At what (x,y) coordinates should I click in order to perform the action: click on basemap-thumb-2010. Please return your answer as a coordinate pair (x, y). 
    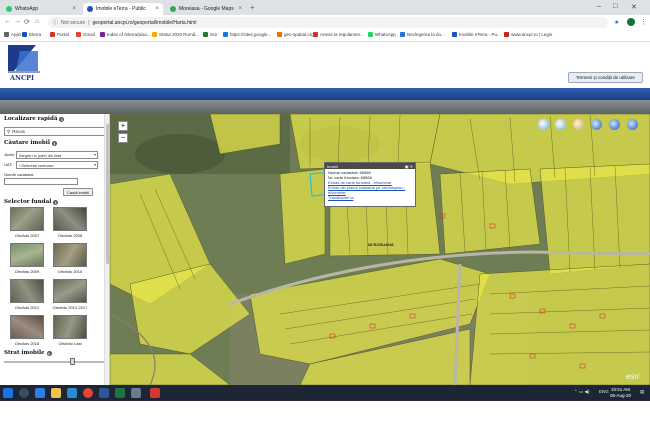
    Looking at the image, I should click on (70, 255).